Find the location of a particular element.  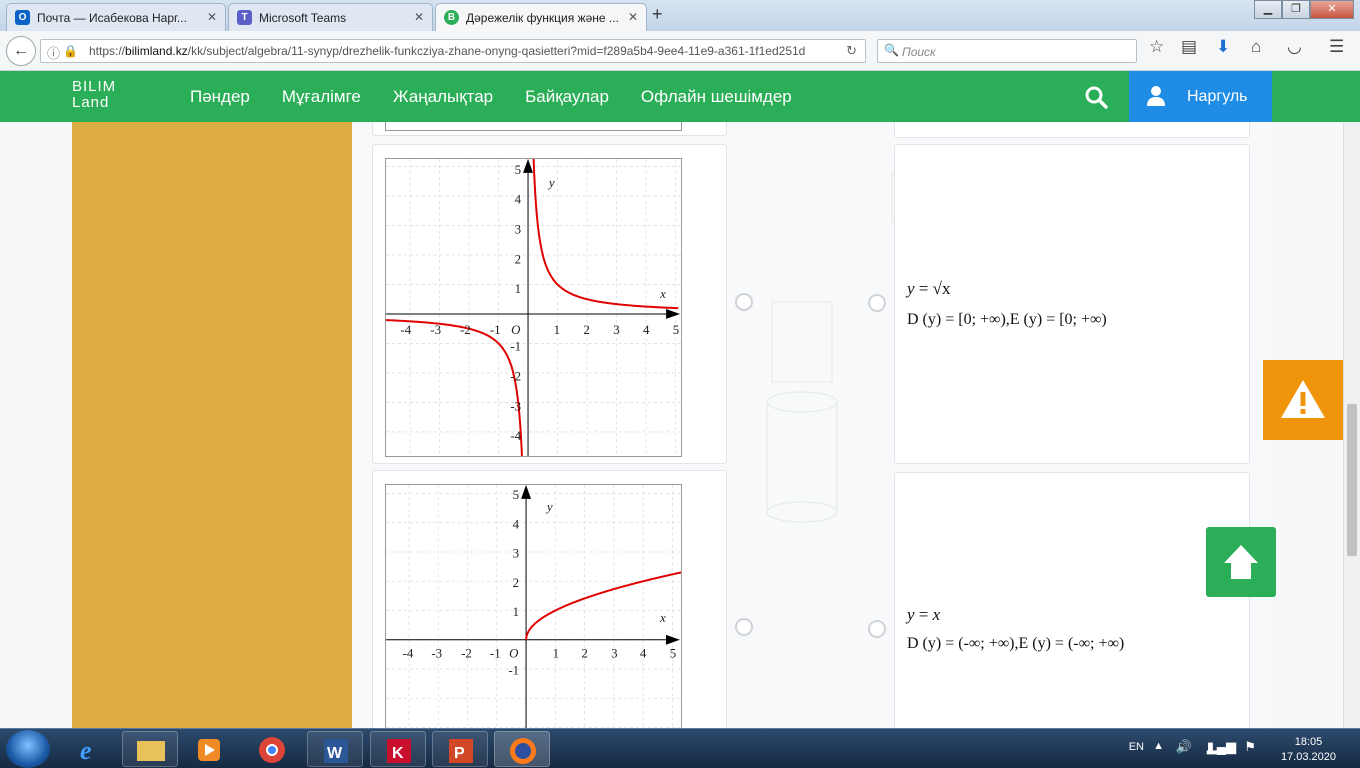

x-tick: 3 is located at coordinates (616, 329).